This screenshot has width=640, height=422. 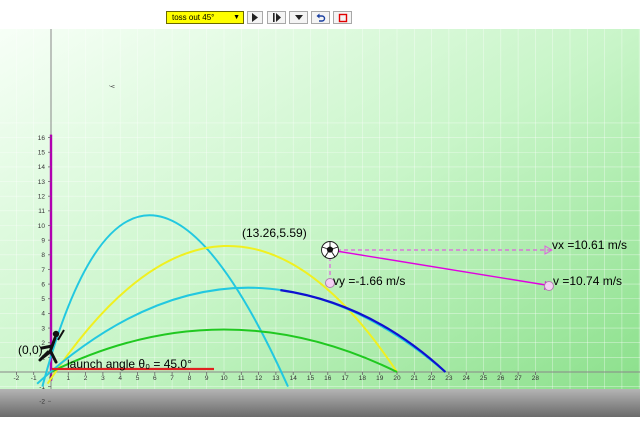 I want to click on dropdown-icon, so click(x=298, y=17).